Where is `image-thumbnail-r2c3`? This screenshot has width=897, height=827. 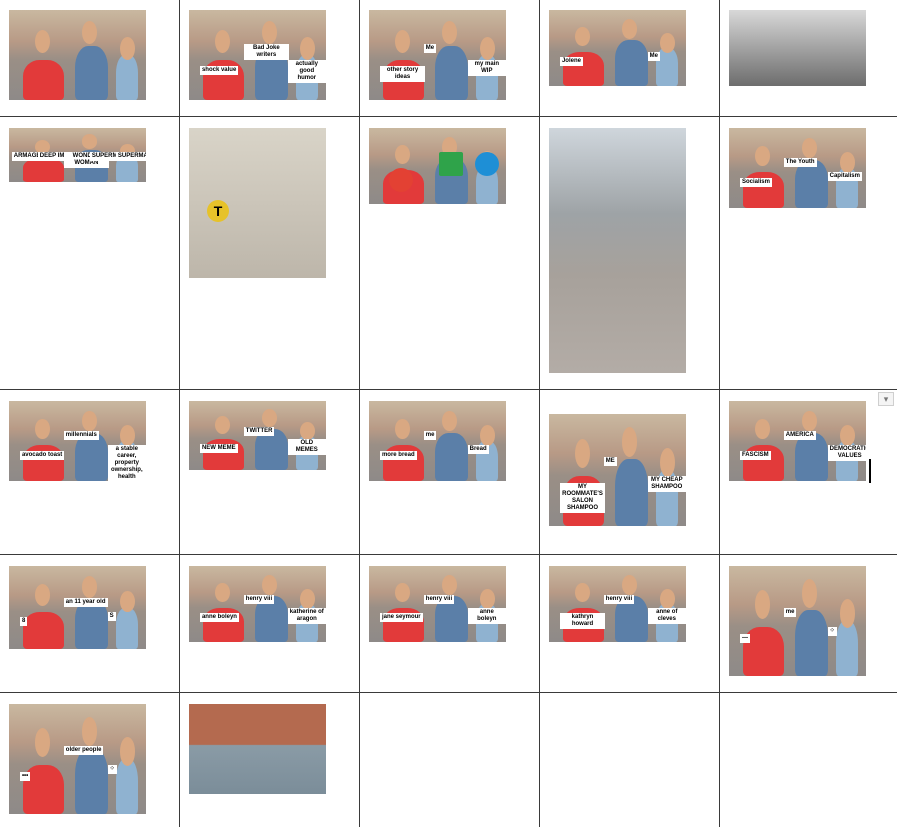
image-thumbnail-r2c3 is located at coordinates (437, 166).